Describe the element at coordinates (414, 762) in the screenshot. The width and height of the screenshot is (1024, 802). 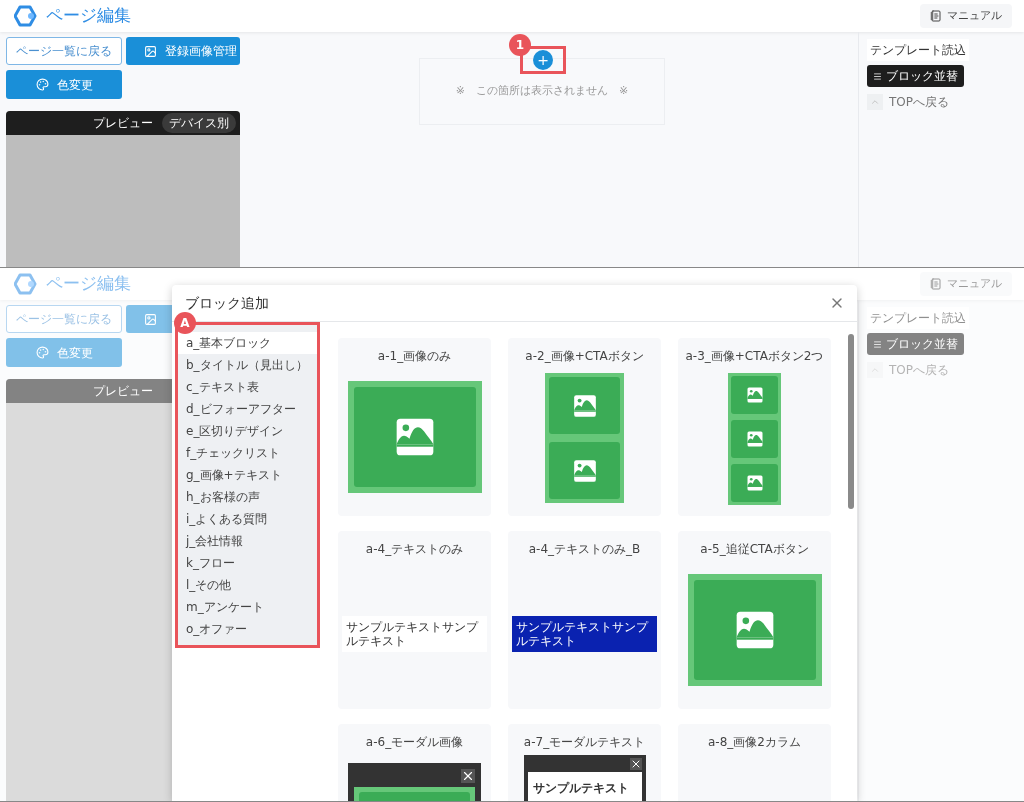
I see `block-card: a-6_モーダル画像` at that location.